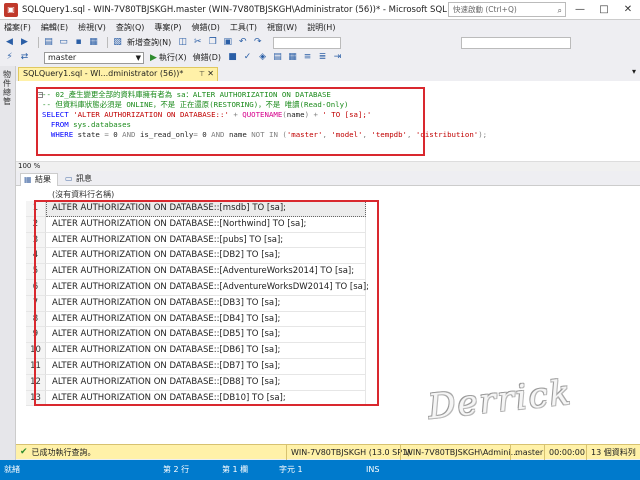 The height and width of the screenshot is (480, 640). I want to click on zoom-level: 100 %, so click(29, 166).